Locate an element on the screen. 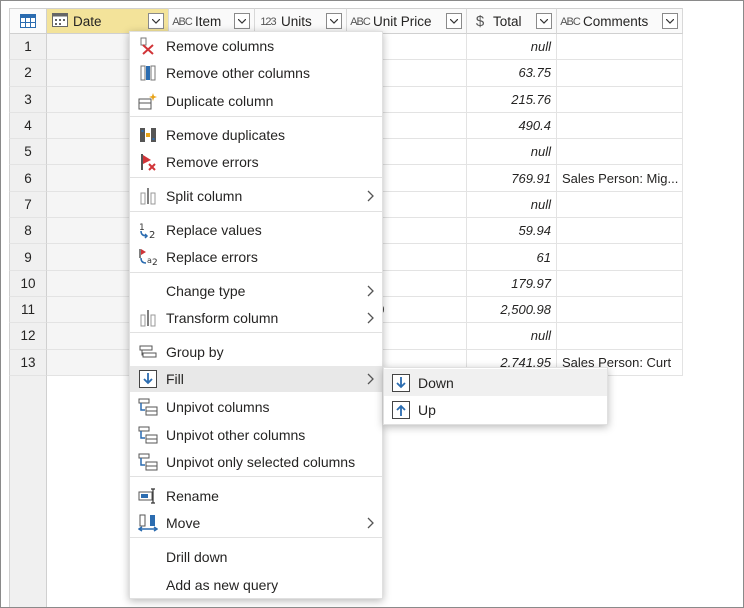  group-by-icon is located at coordinates (148, 352).